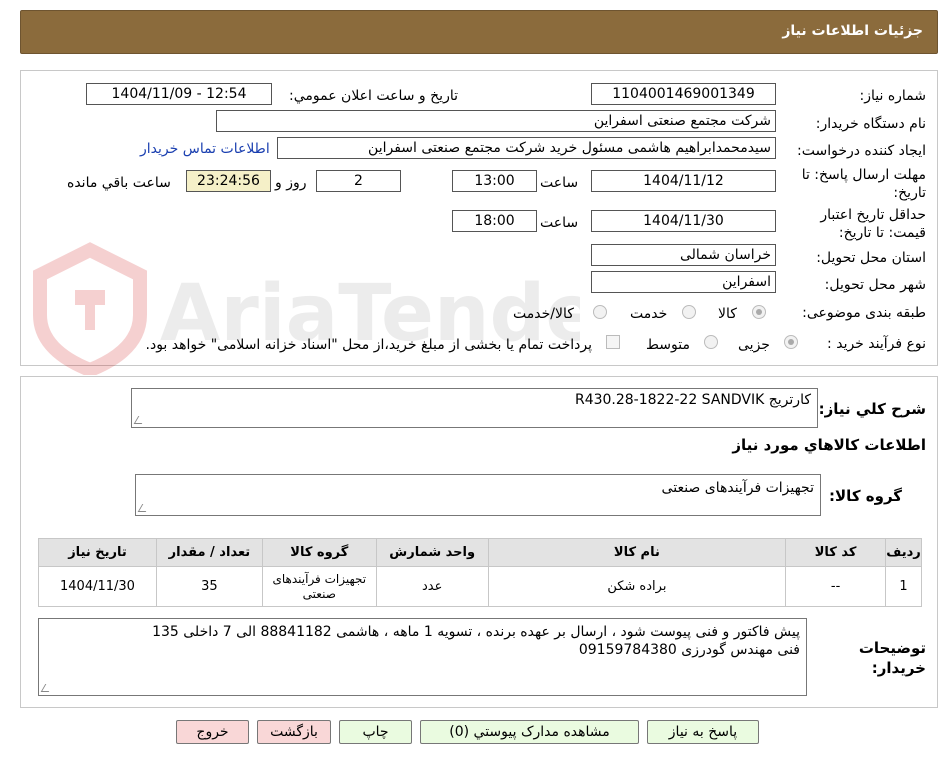  What do you see at coordinates (613, 342) in the screenshot?
I see `treasury-checkbox` at bounding box center [613, 342].